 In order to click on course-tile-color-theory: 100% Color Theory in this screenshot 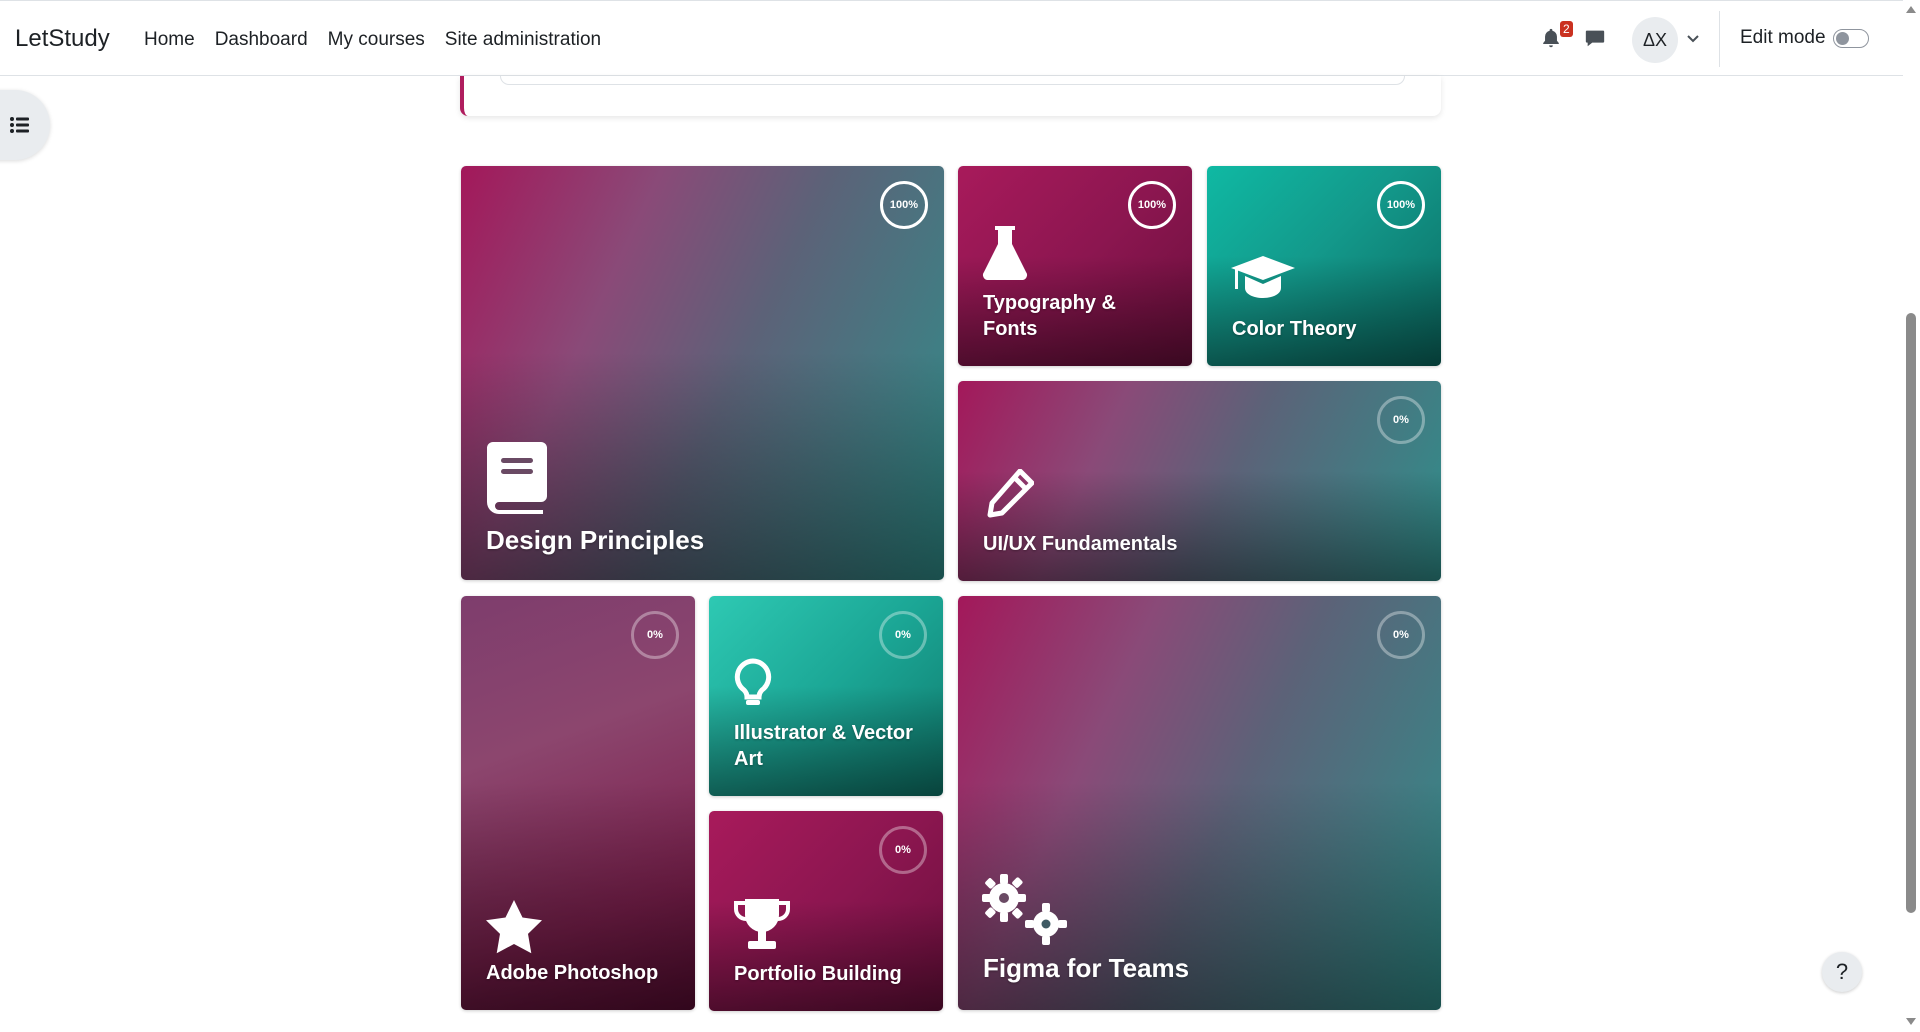, I will do `click(1324, 266)`.